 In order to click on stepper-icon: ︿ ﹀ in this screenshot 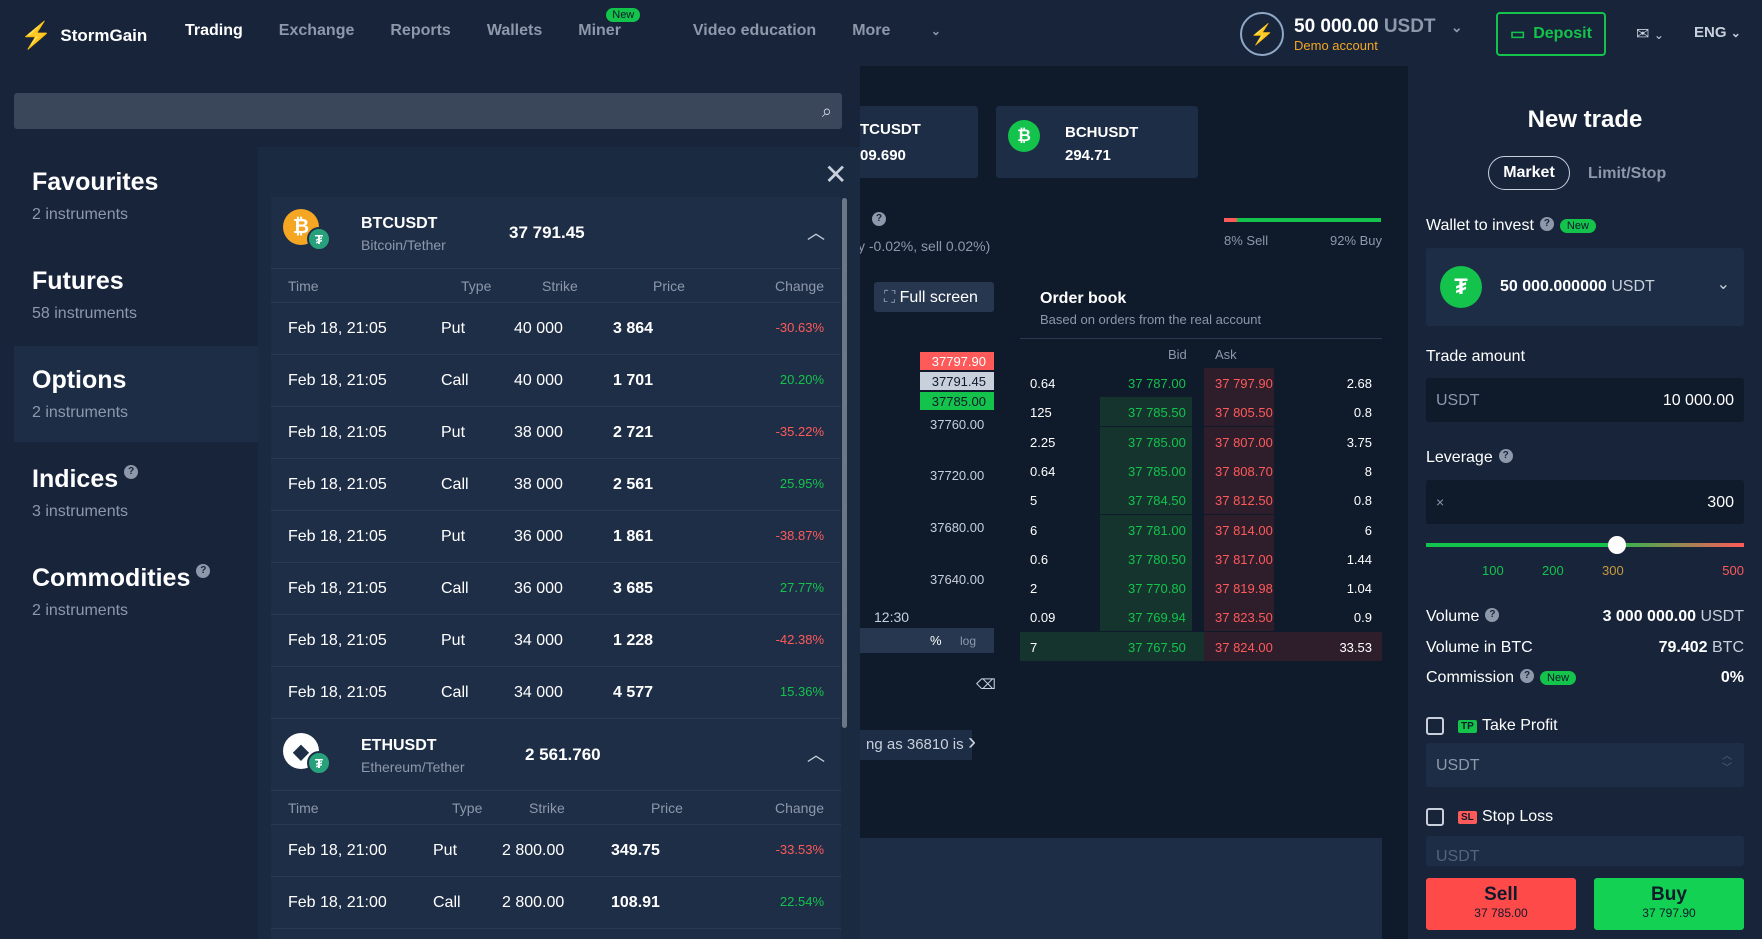, I will do `click(1727, 763)`.